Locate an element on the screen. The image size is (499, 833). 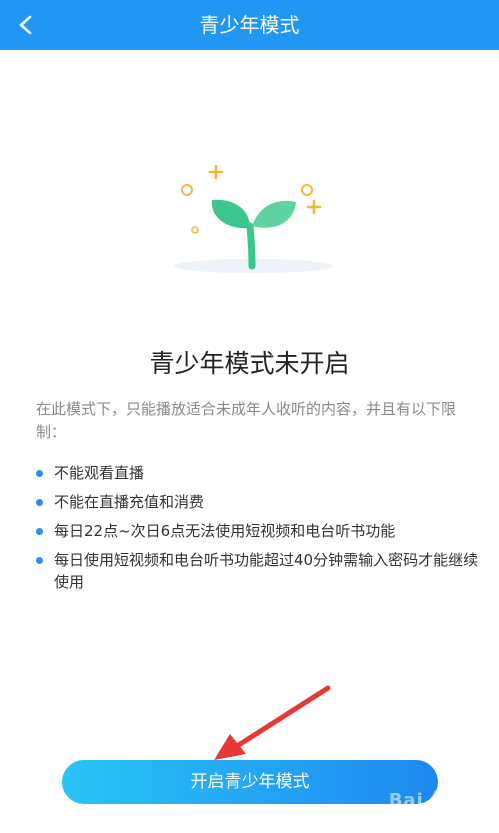
pointer-arrow-icon is located at coordinates (272, 722).